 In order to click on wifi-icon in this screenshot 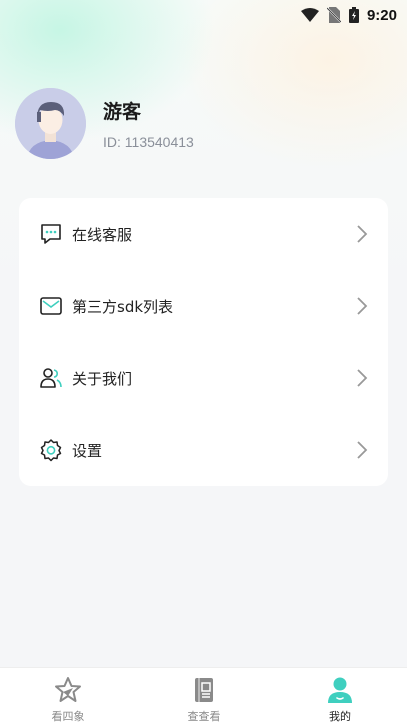, I will do `click(309, 15)`.